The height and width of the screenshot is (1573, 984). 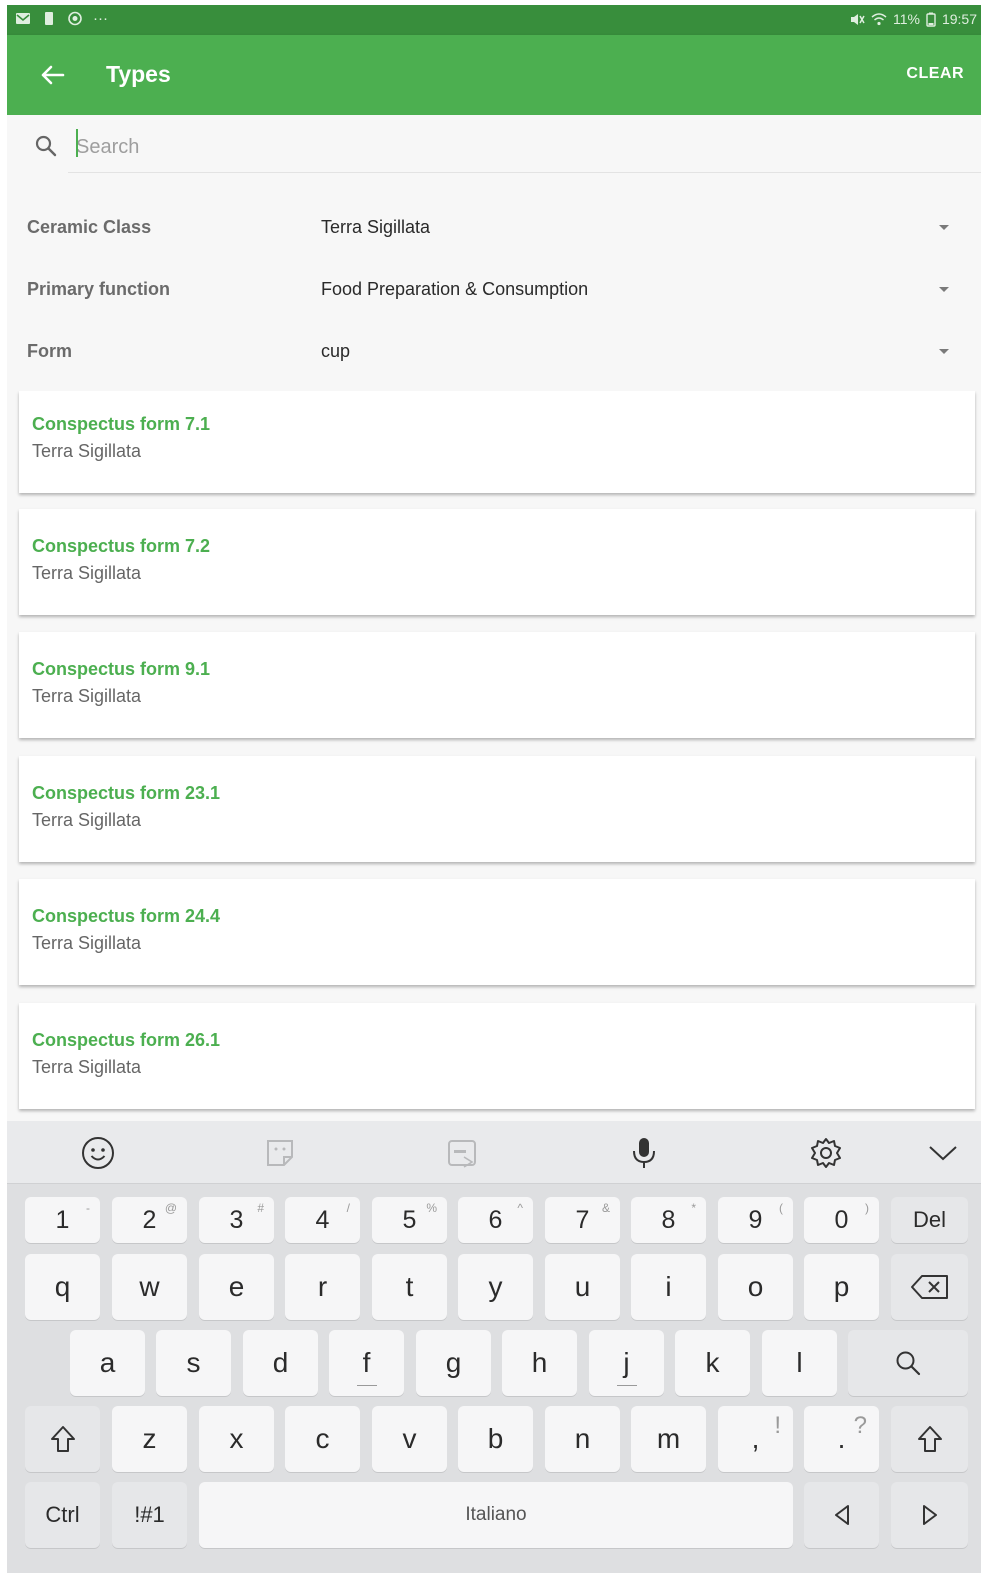 What do you see at coordinates (935, 74) in the screenshot?
I see `clear-button: CLEAR` at bounding box center [935, 74].